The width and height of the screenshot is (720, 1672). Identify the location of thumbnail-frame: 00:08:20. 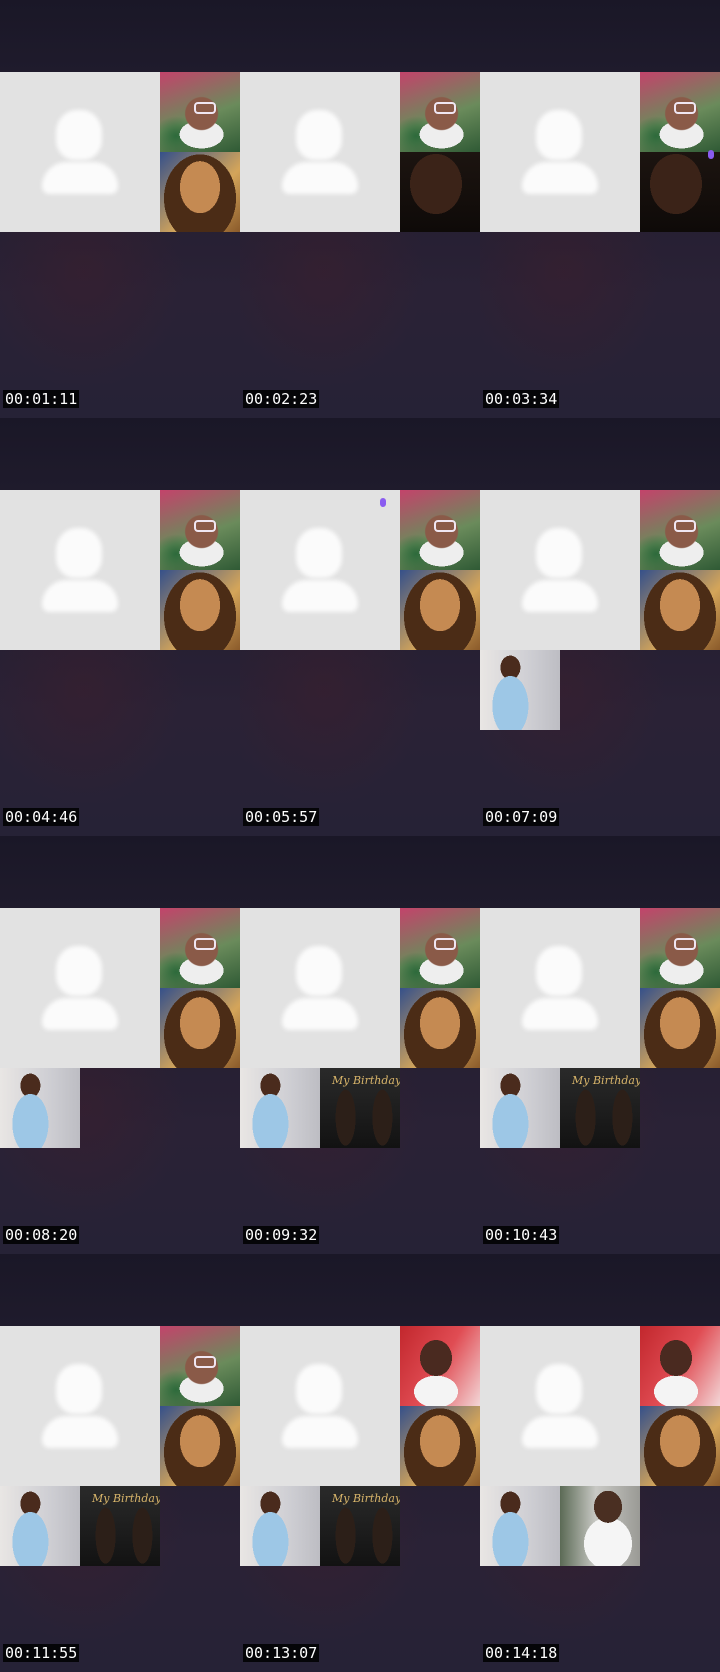
(120, 1045).